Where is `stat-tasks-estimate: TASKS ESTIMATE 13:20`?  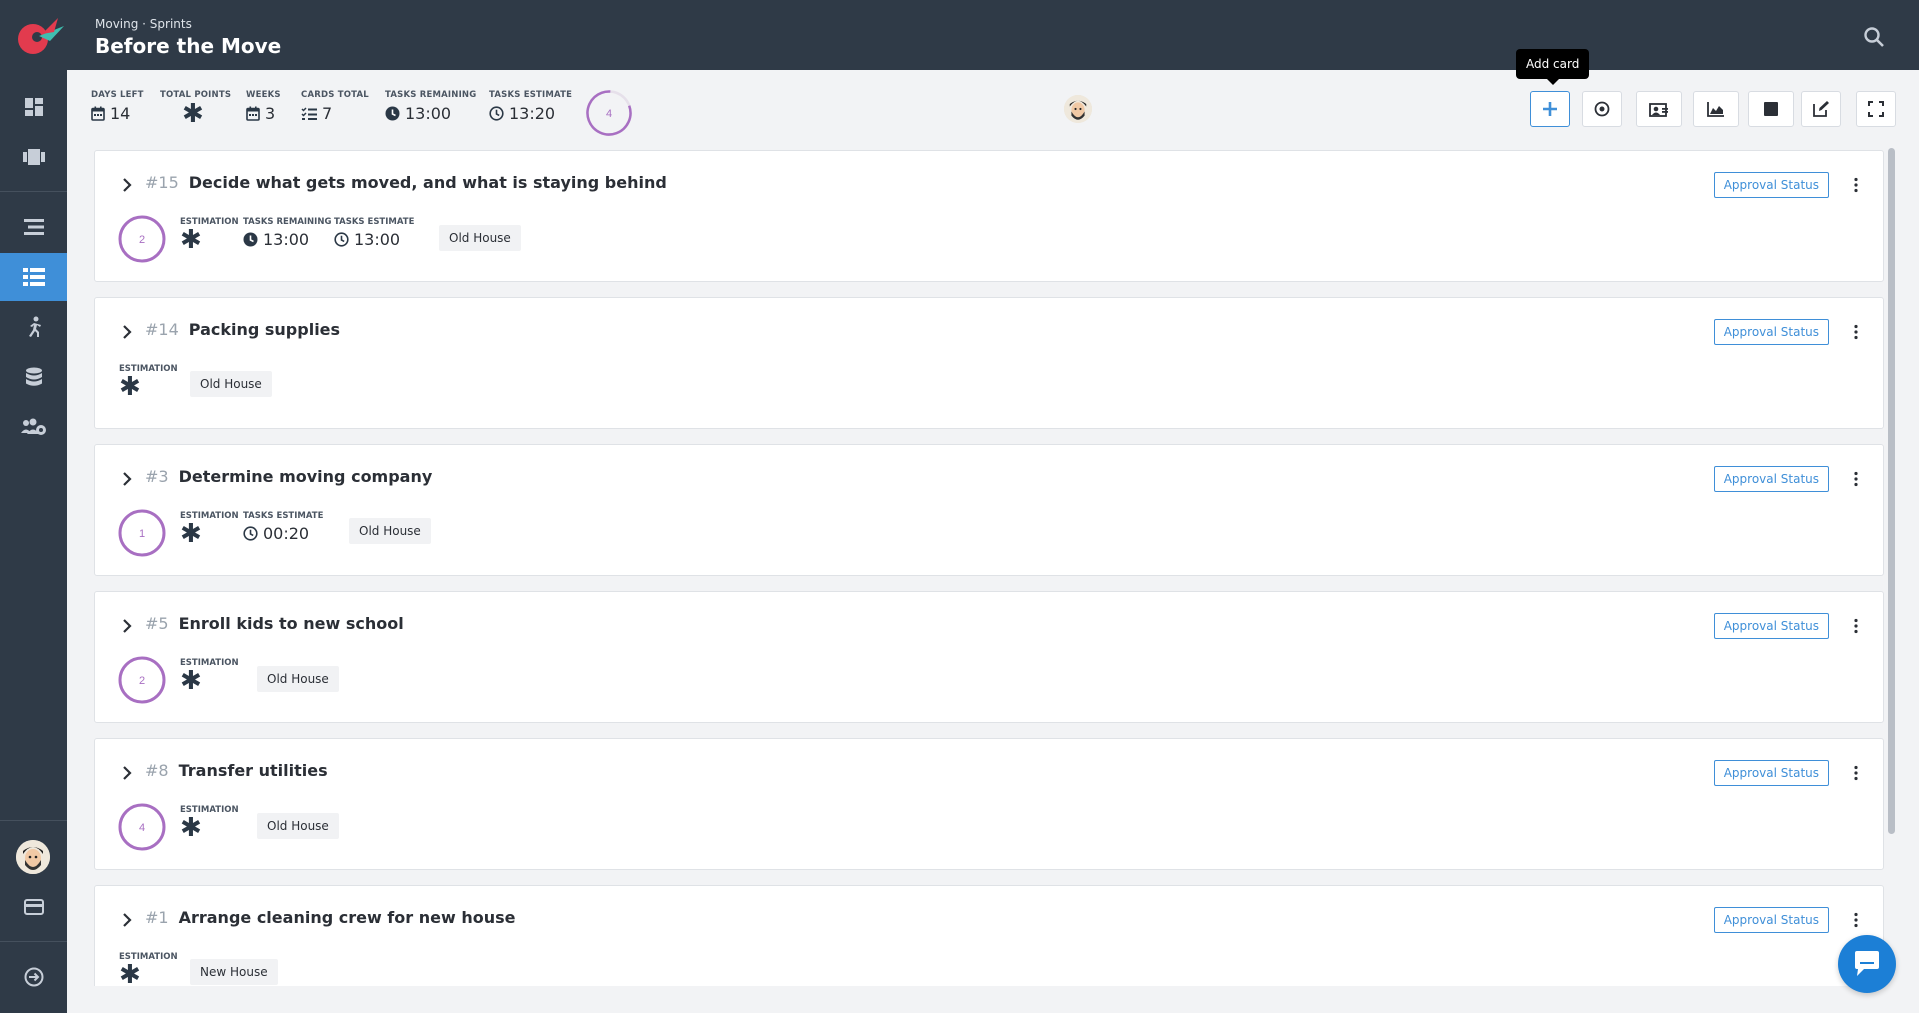
stat-tasks-estimate: TASKS ESTIMATE 13:20 is located at coordinates (530, 106).